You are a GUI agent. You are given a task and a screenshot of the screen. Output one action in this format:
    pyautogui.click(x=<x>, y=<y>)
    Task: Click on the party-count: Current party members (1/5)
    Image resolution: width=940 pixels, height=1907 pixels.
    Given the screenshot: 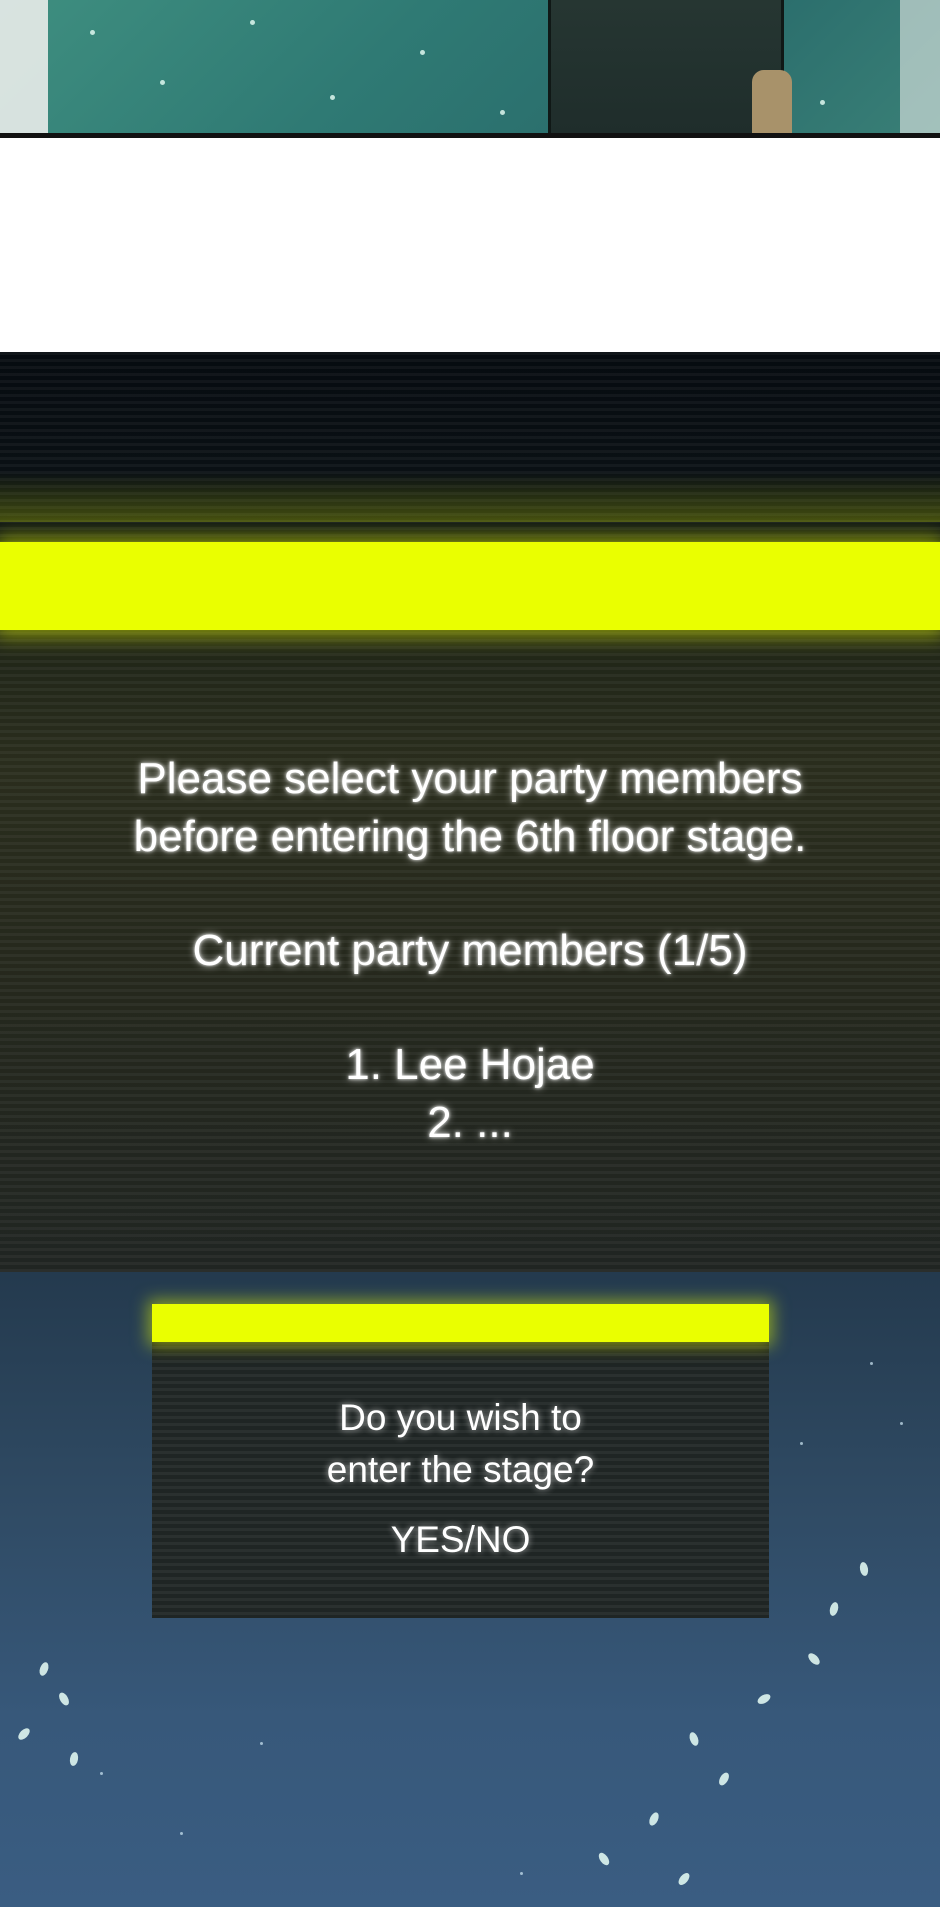 What is the action you would take?
    pyautogui.click(x=470, y=950)
    